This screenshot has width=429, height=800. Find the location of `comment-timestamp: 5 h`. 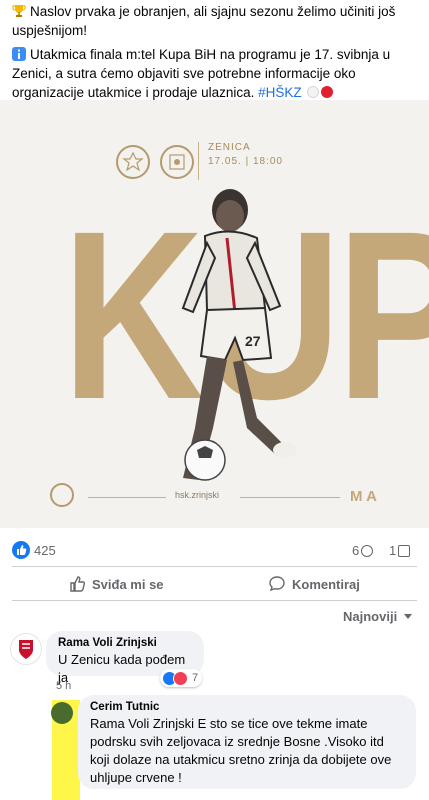

comment-timestamp: 5 h is located at coordinates (63, 686).